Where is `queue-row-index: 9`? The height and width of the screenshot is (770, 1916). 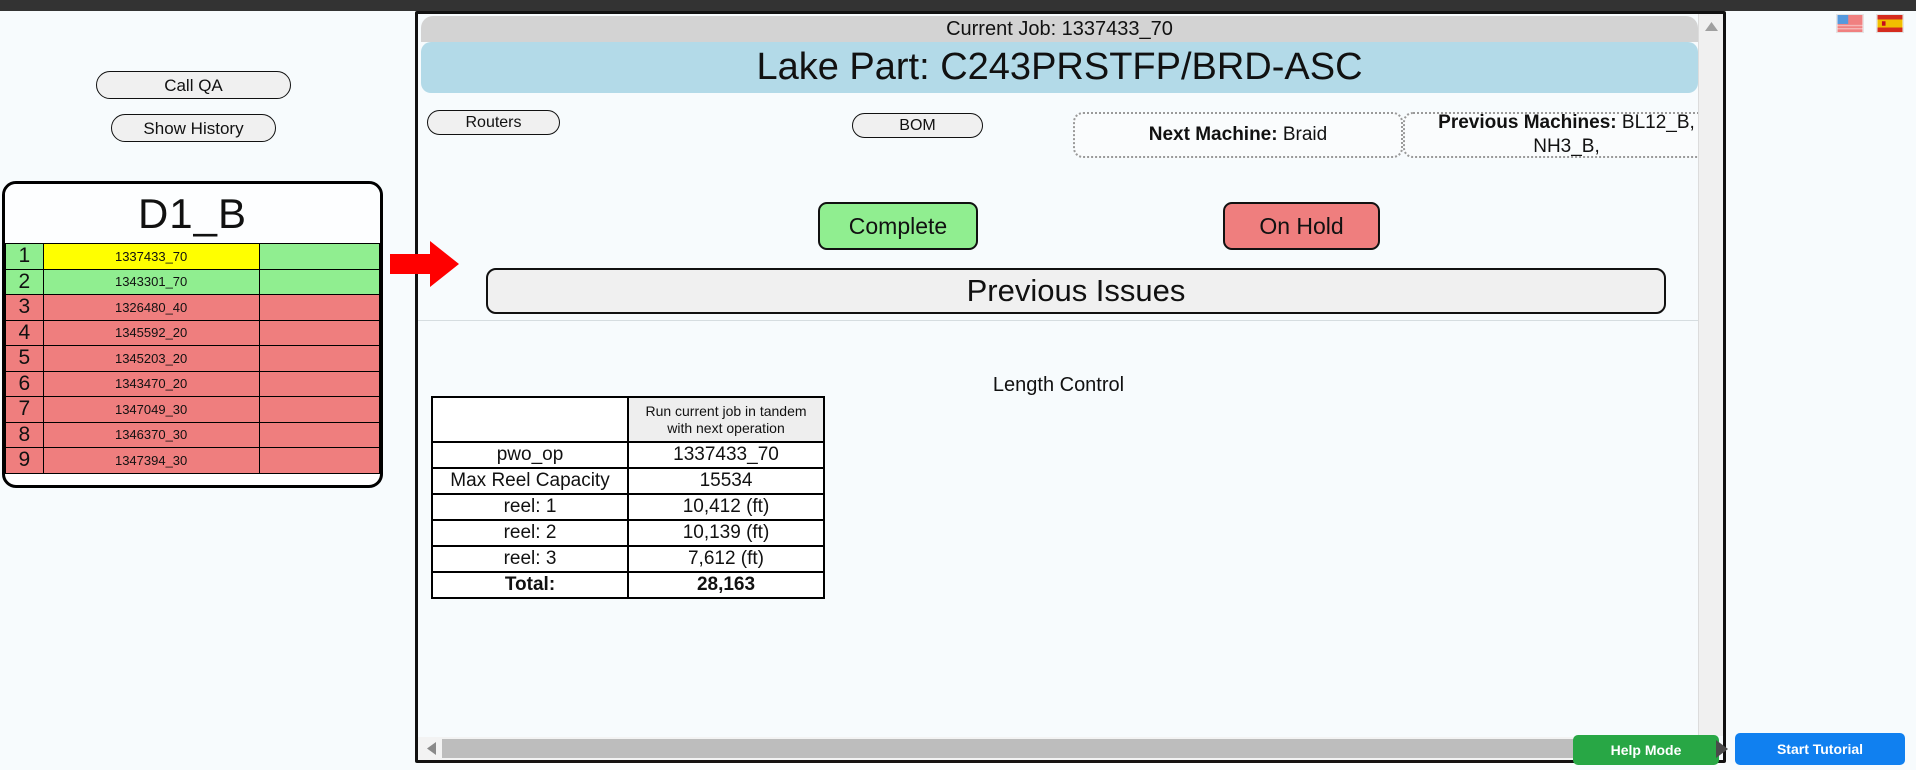
queue-row-index: 9 is located at coordinates (24, 460).